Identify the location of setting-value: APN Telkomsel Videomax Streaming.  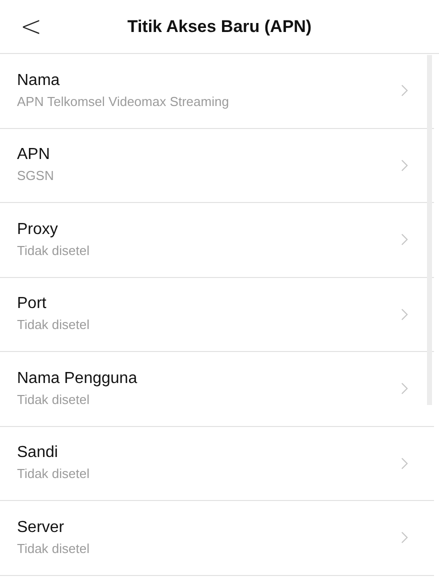
(123, 101).